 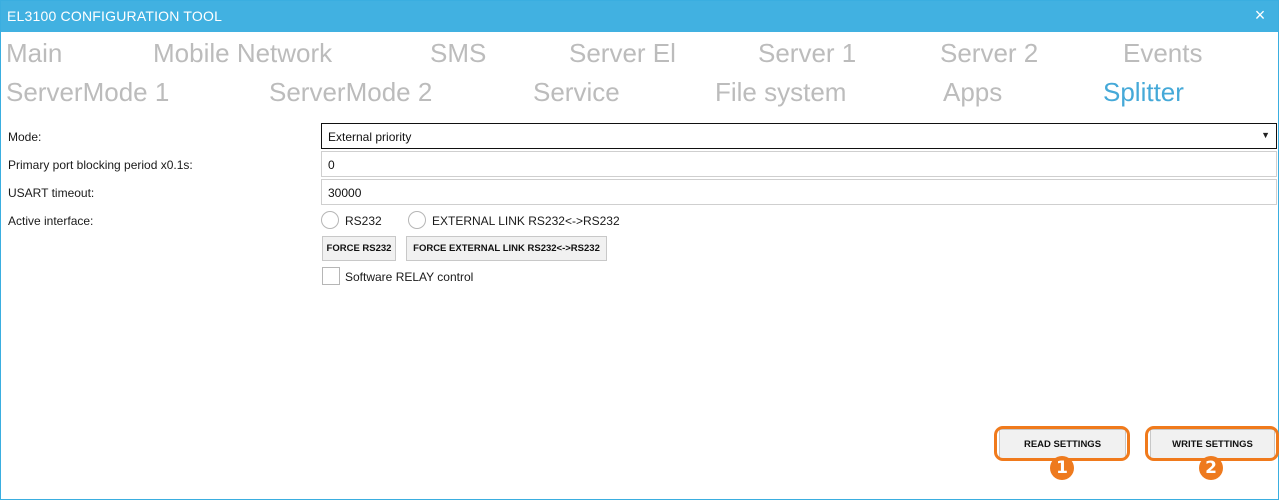 What do you see at coordinates (34, 53) in the screenshot?
I see `tab-main: Main` at bounding box center [34, 53].